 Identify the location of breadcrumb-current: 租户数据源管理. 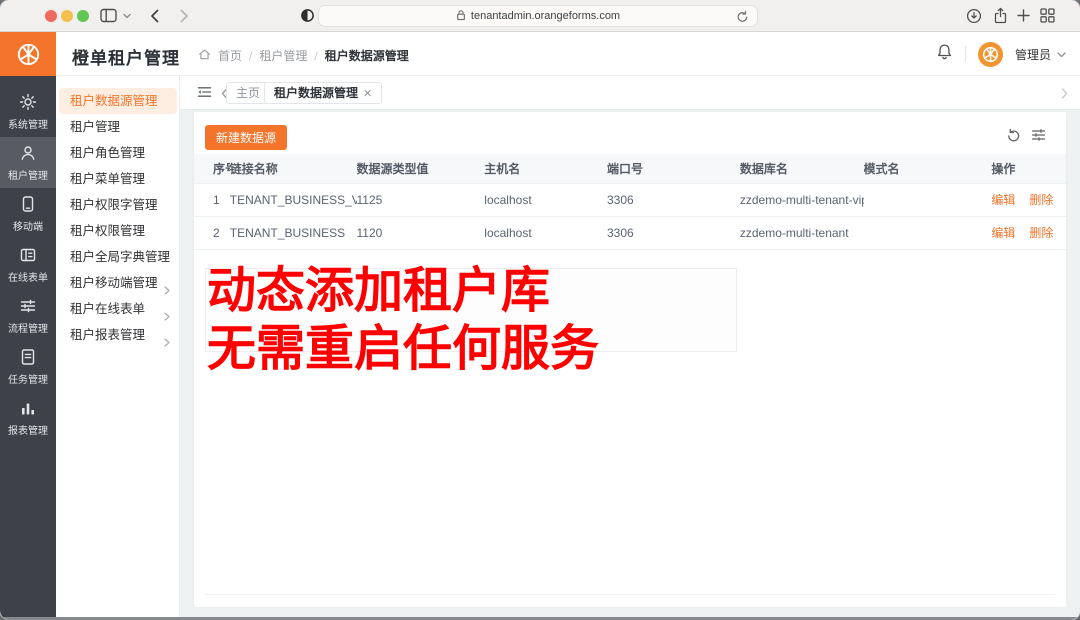
(366, 56).